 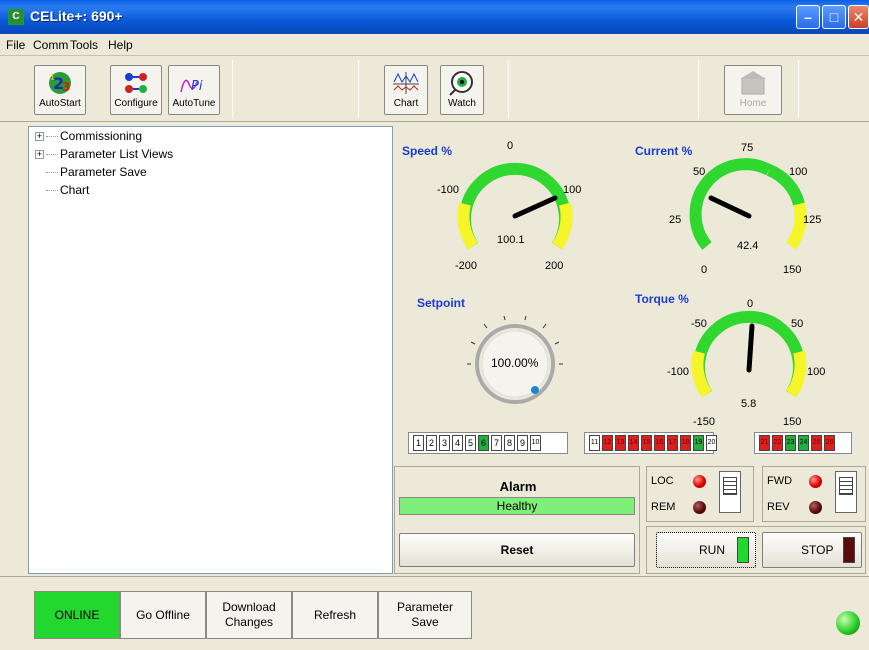 I want to click on current-tick: 150, so click(x=792, y=270).